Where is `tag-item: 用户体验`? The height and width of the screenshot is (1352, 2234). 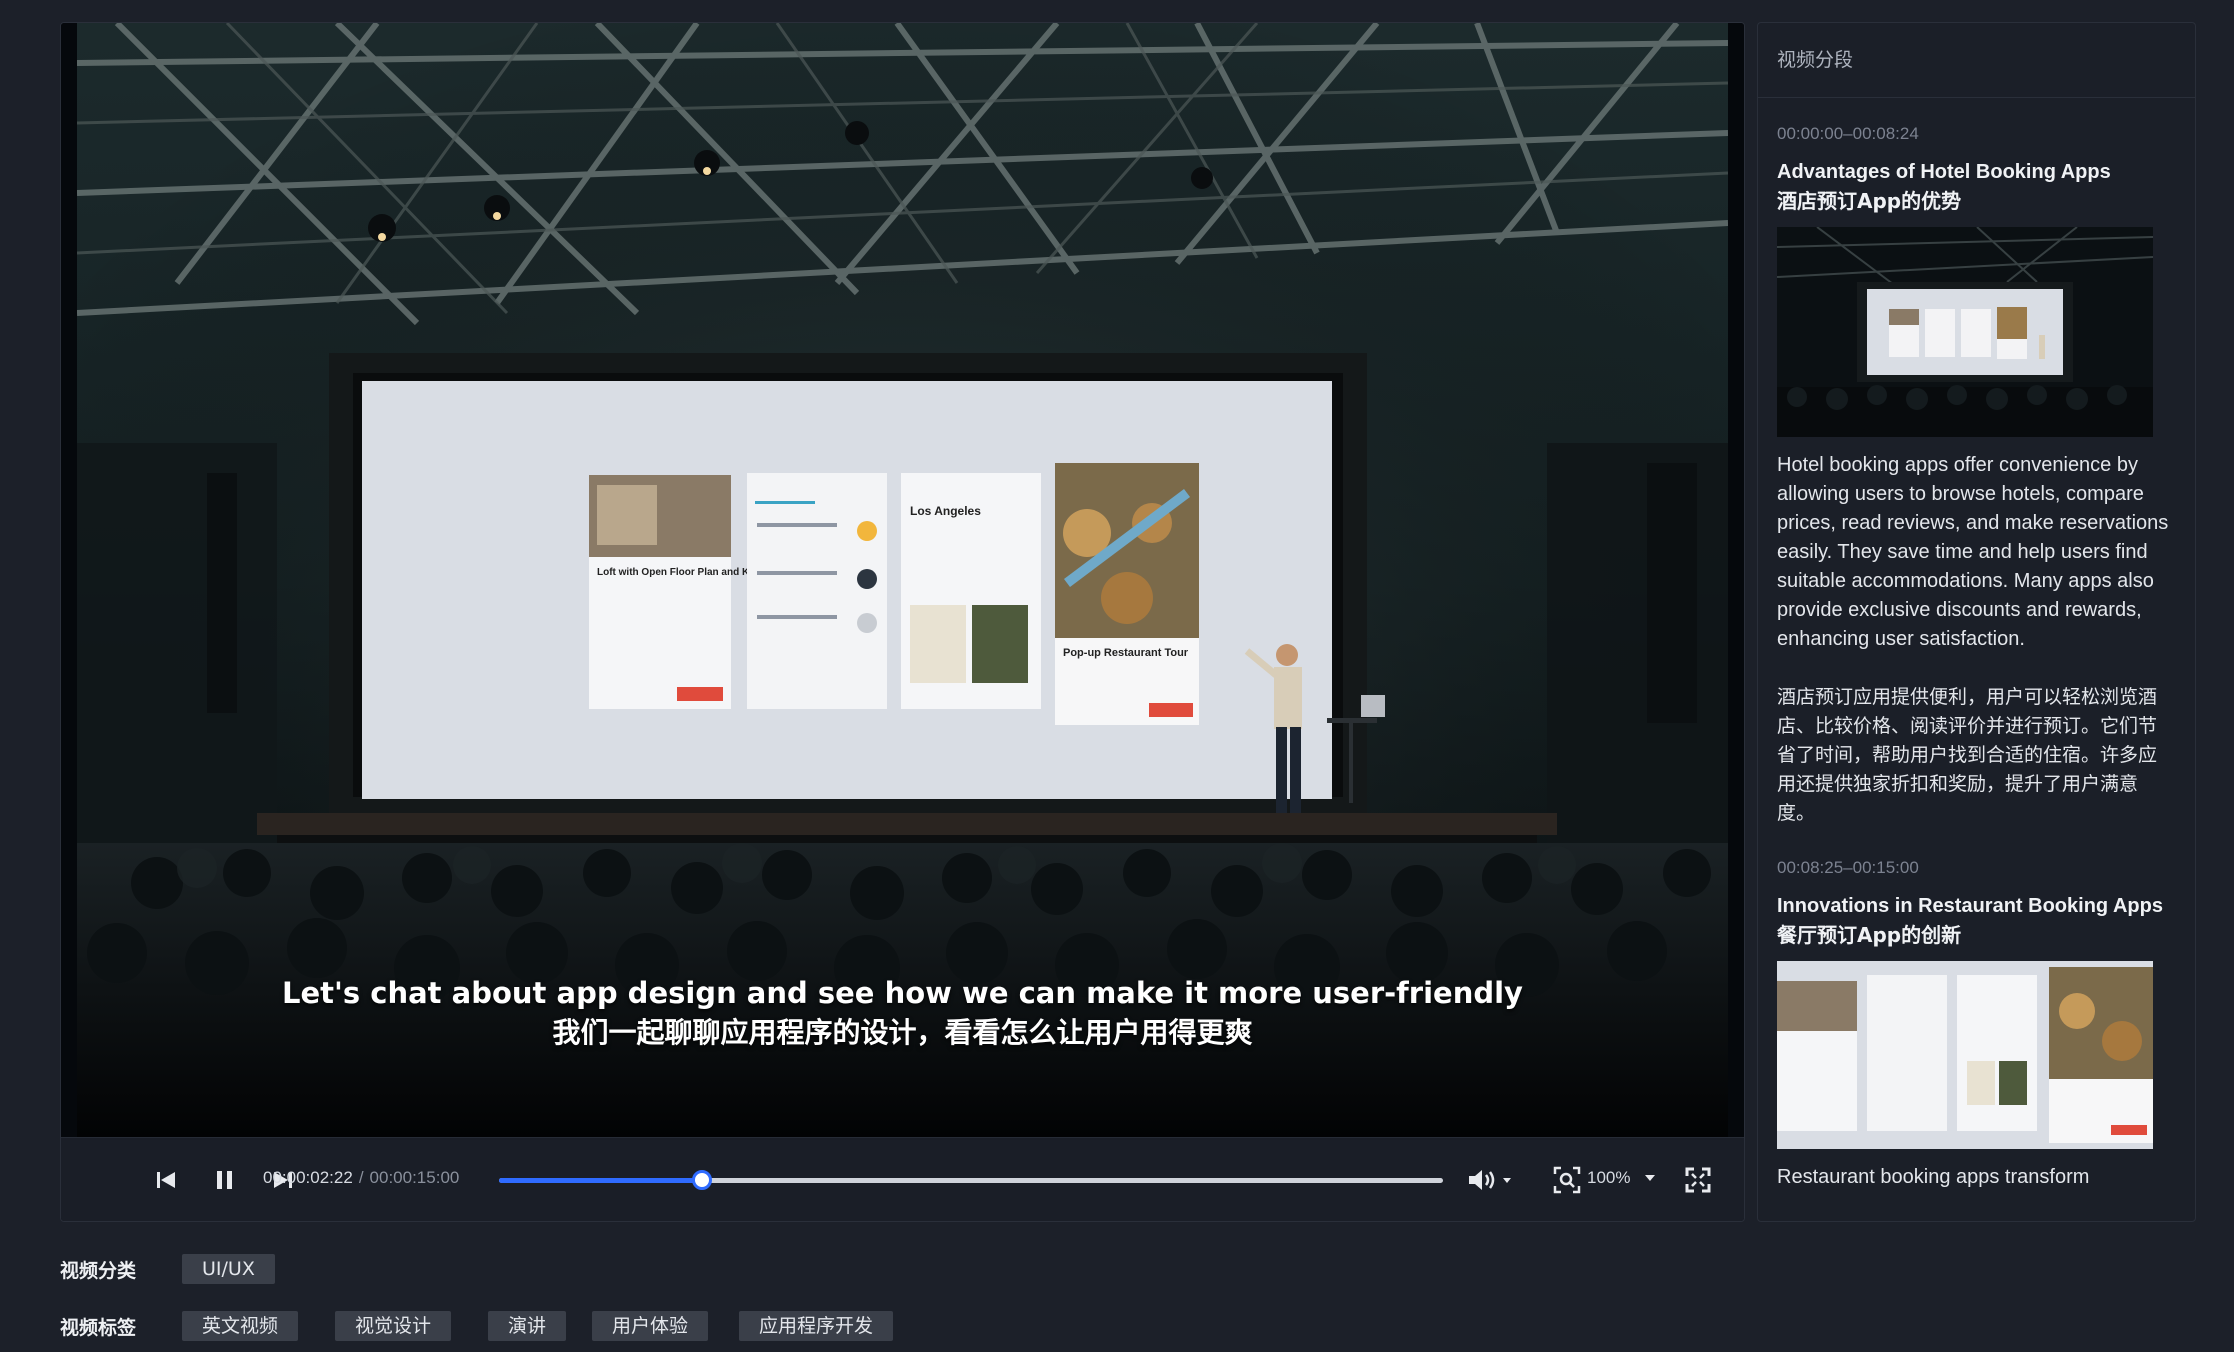
tag-item: 用户体验 is located at coordinates (650, 1326).